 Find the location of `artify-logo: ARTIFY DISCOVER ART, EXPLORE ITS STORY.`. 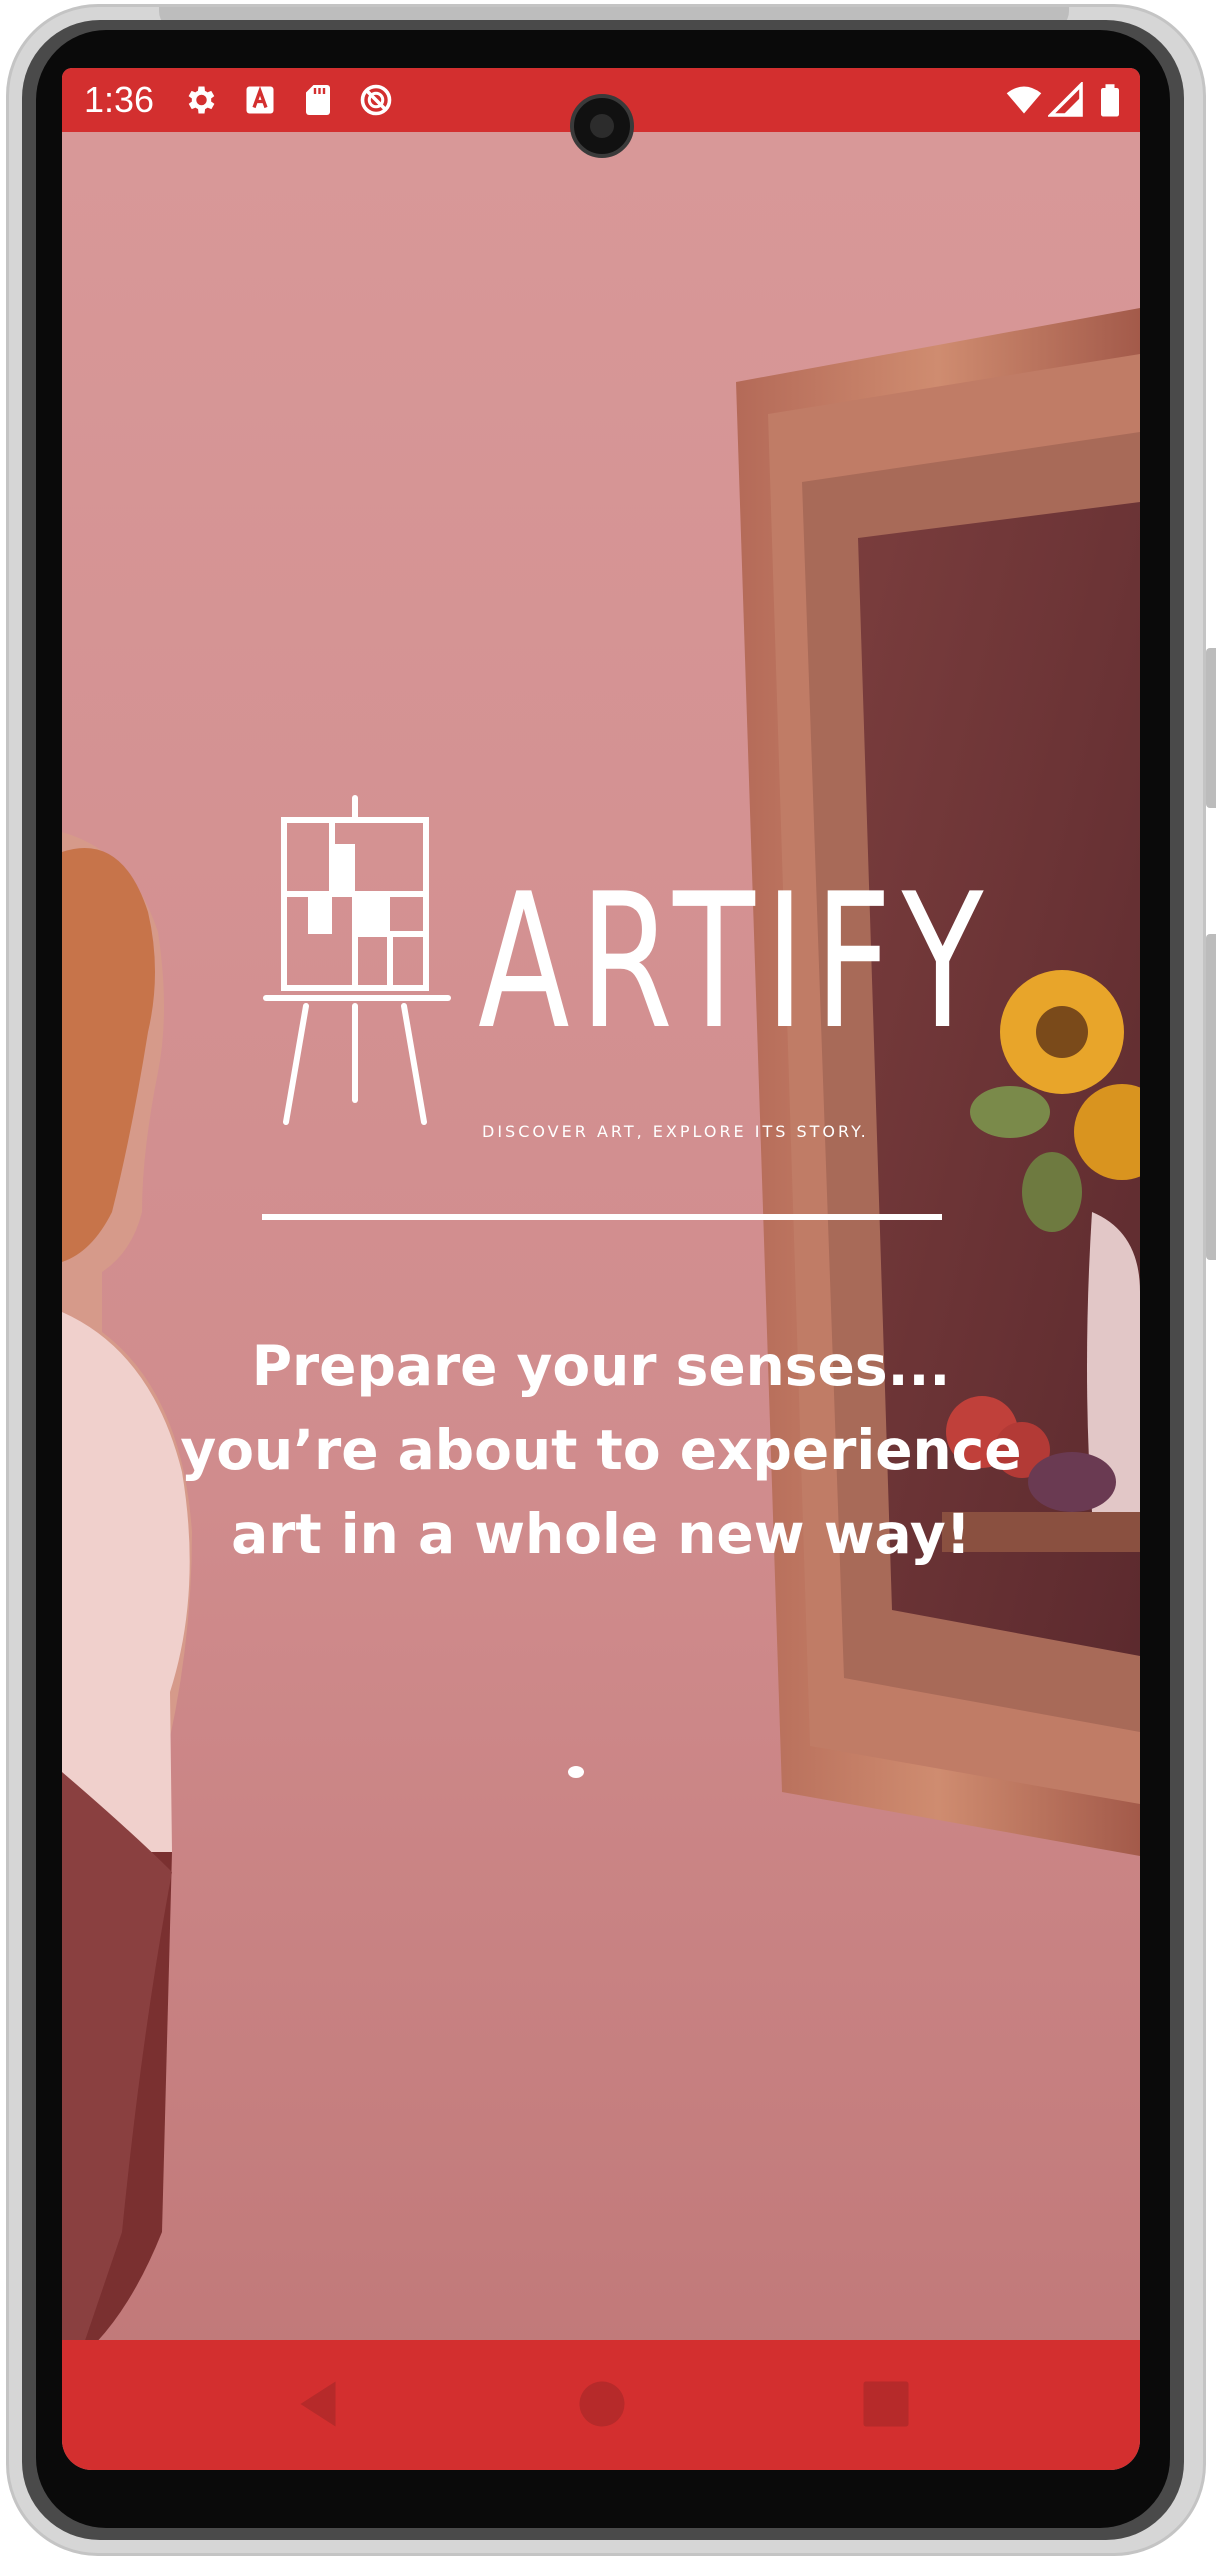

artify-logo: ARTIFY DISCOVER ART, EXPLORE ITS STORY. is located at coordinates (622, 1009).